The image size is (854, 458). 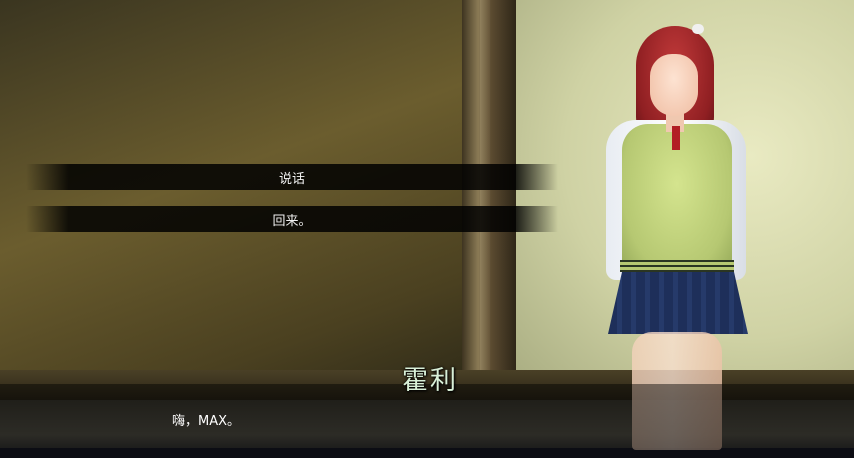 I want to click on character-skirt, so click(x=678, y=303).